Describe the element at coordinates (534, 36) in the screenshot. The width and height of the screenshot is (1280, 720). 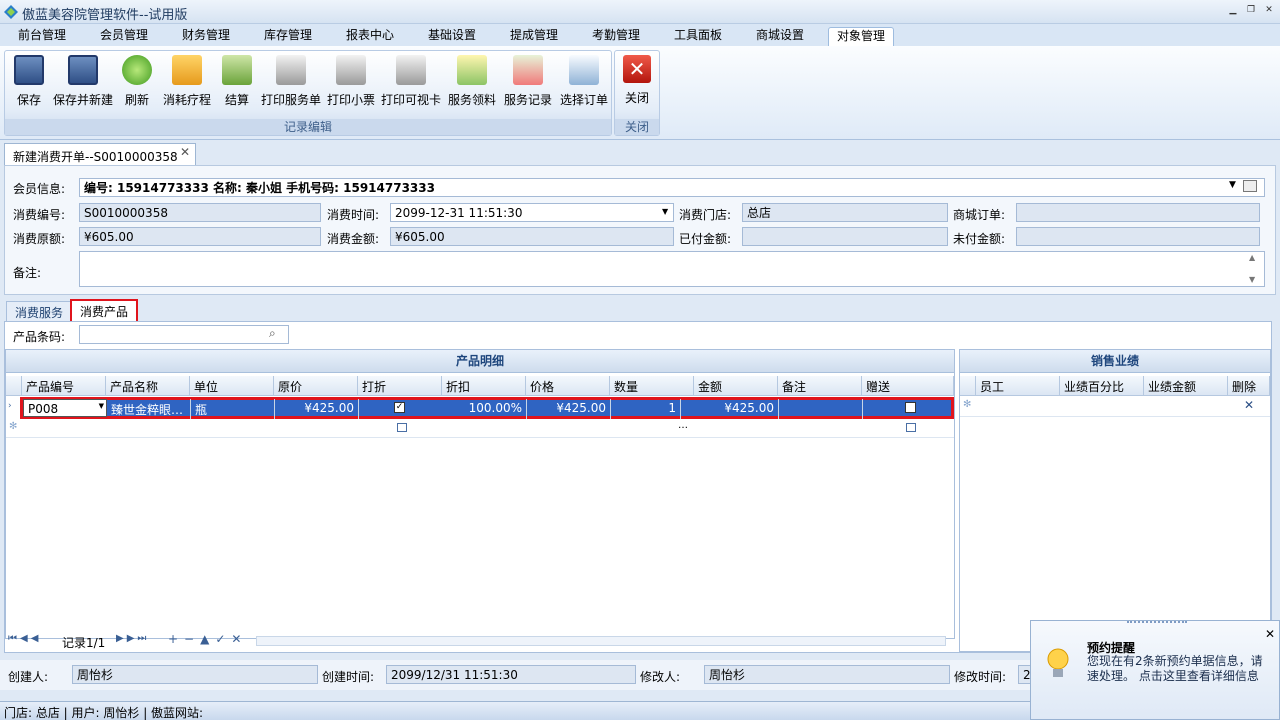
I see `menu-commission: 提成管理` at that location.